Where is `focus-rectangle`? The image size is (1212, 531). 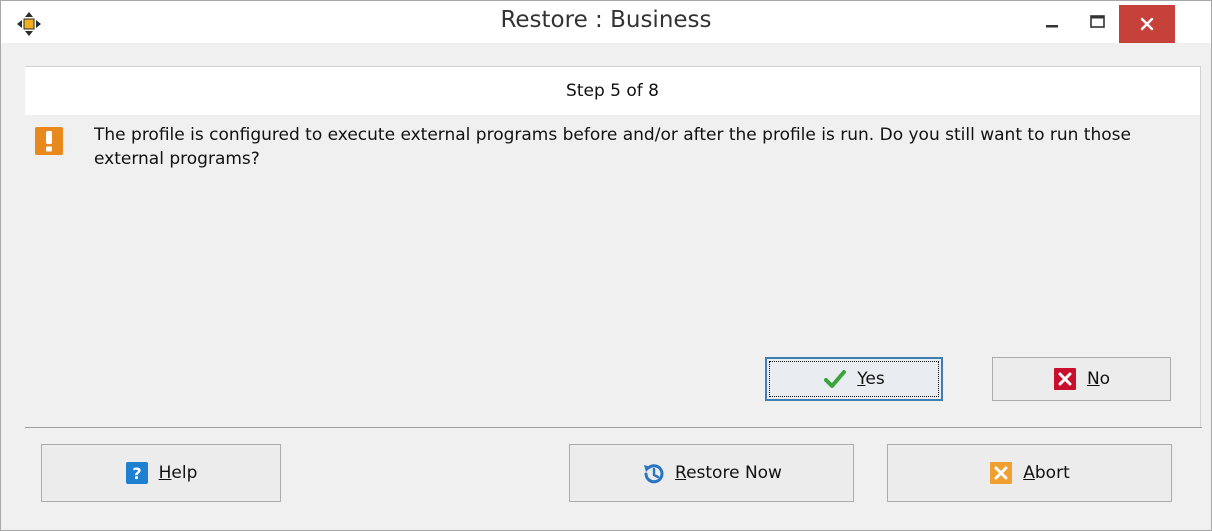 focus-rectangle is located at coordinates (854, 379).